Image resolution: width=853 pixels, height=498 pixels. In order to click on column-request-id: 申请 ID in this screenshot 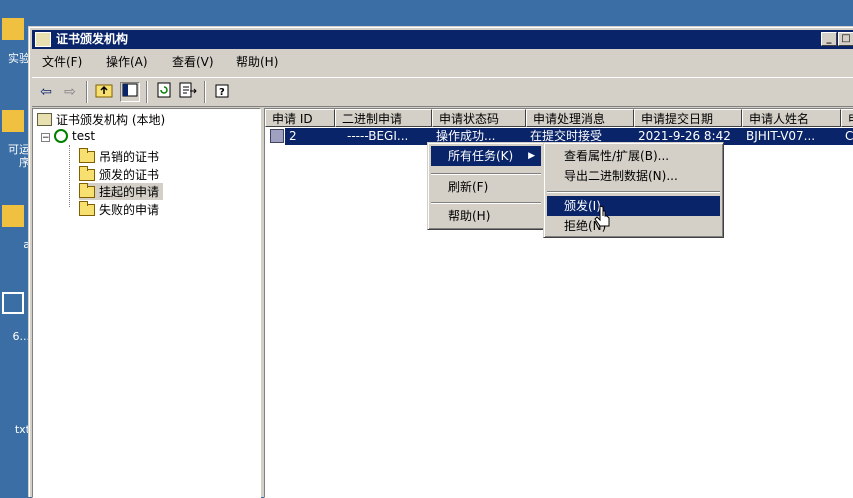, I will do `click(300, 118)`.